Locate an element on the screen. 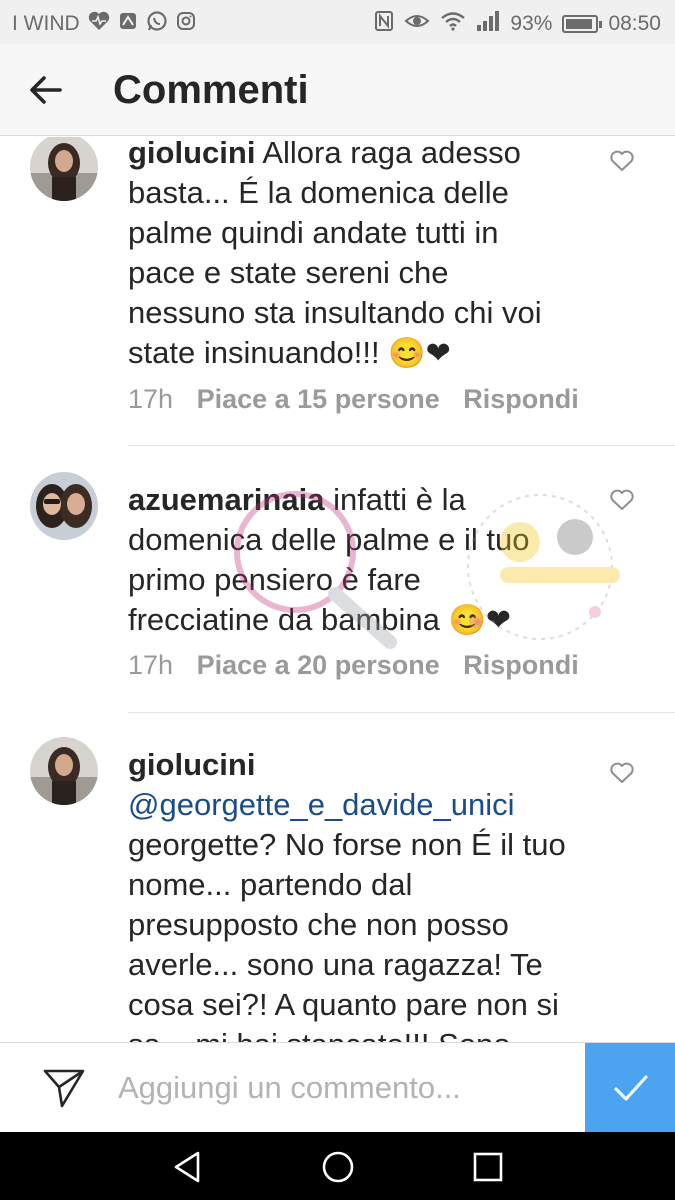 The width and height of the screenshot is (675, 1200). comment-meta: 17h Piace a 15 persone Rispondi is located at coordinates (361, 399).